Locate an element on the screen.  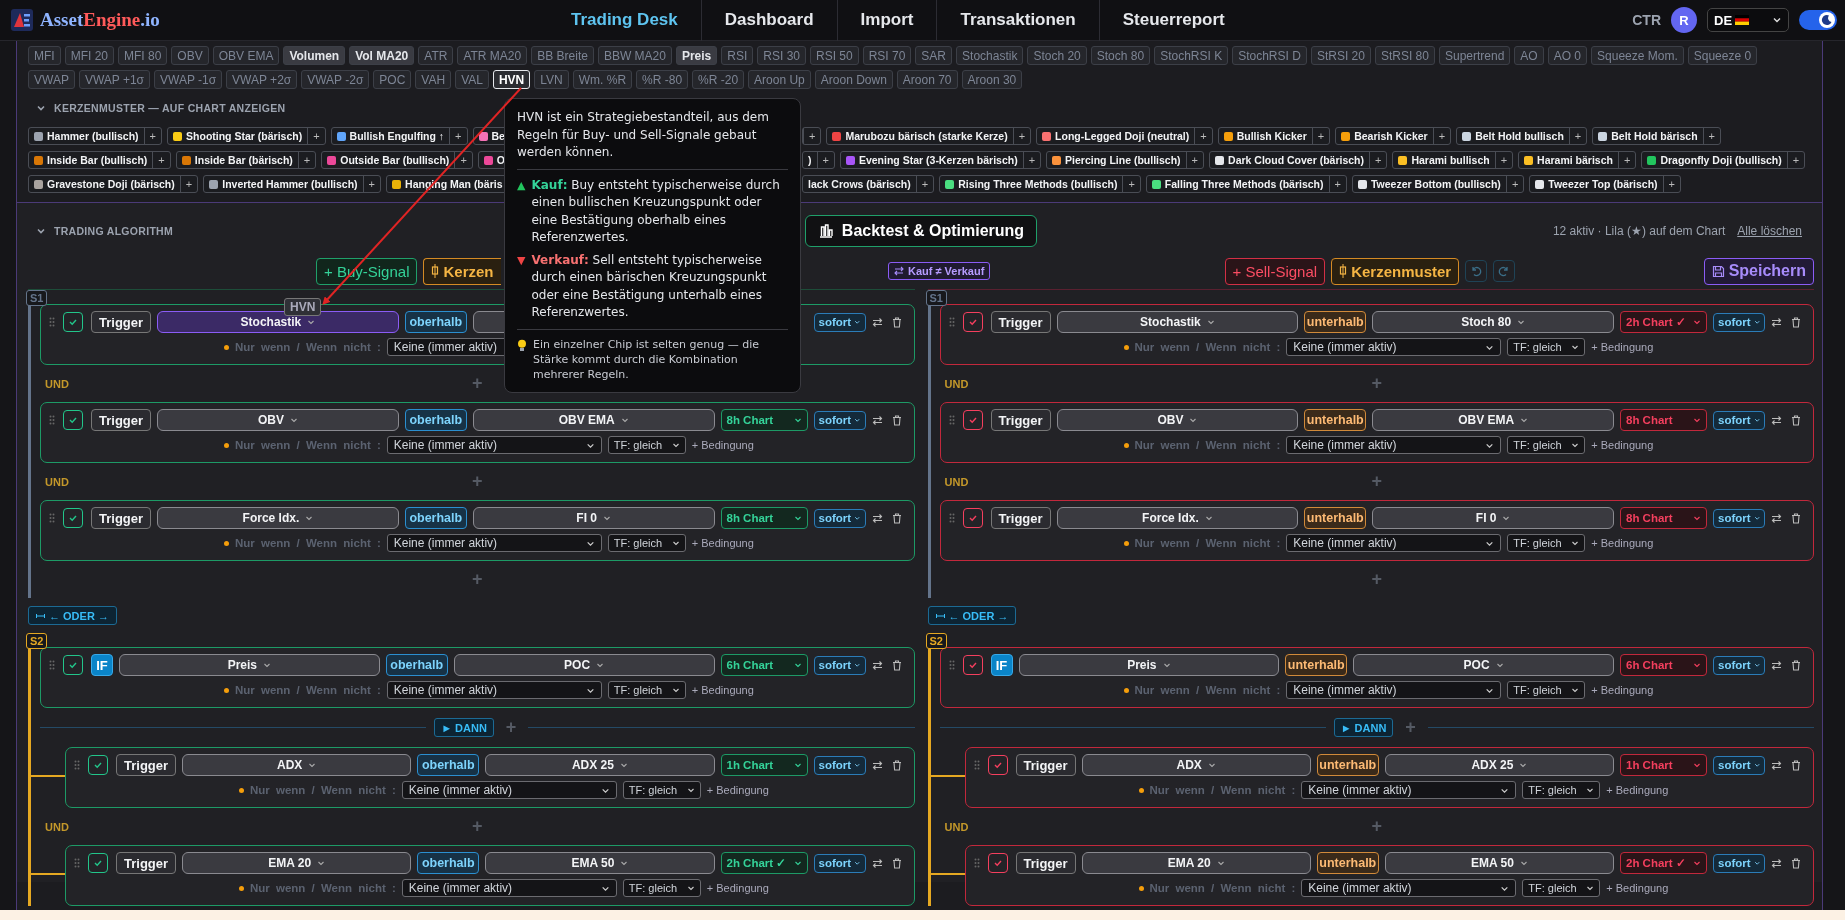
indicator-chip: ATR is located at coordinates (436, 55).